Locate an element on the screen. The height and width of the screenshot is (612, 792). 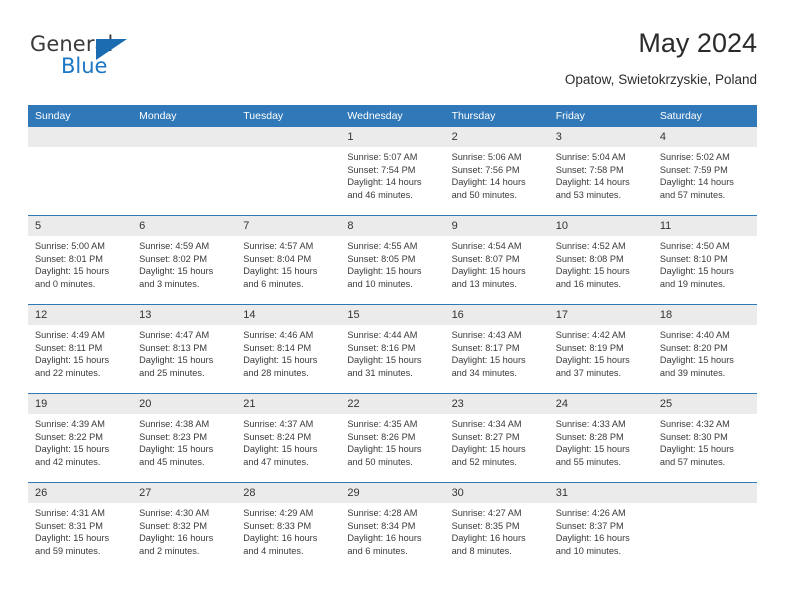
sunset-time: Sunset: 8:05 PM is located at coordinates (381, 258).